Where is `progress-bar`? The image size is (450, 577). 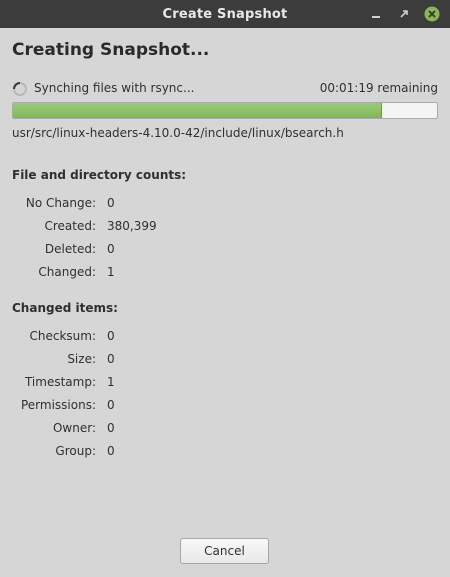 progress-bar is located at coordinates (225, 110).